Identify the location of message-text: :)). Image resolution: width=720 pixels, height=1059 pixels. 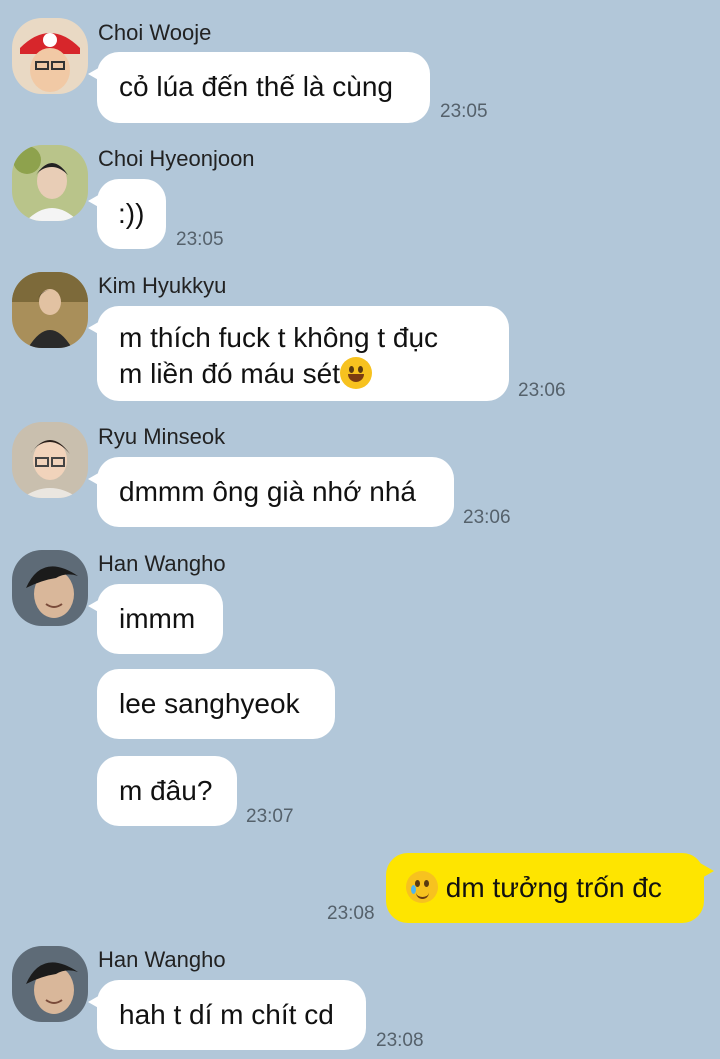
(131, 213).